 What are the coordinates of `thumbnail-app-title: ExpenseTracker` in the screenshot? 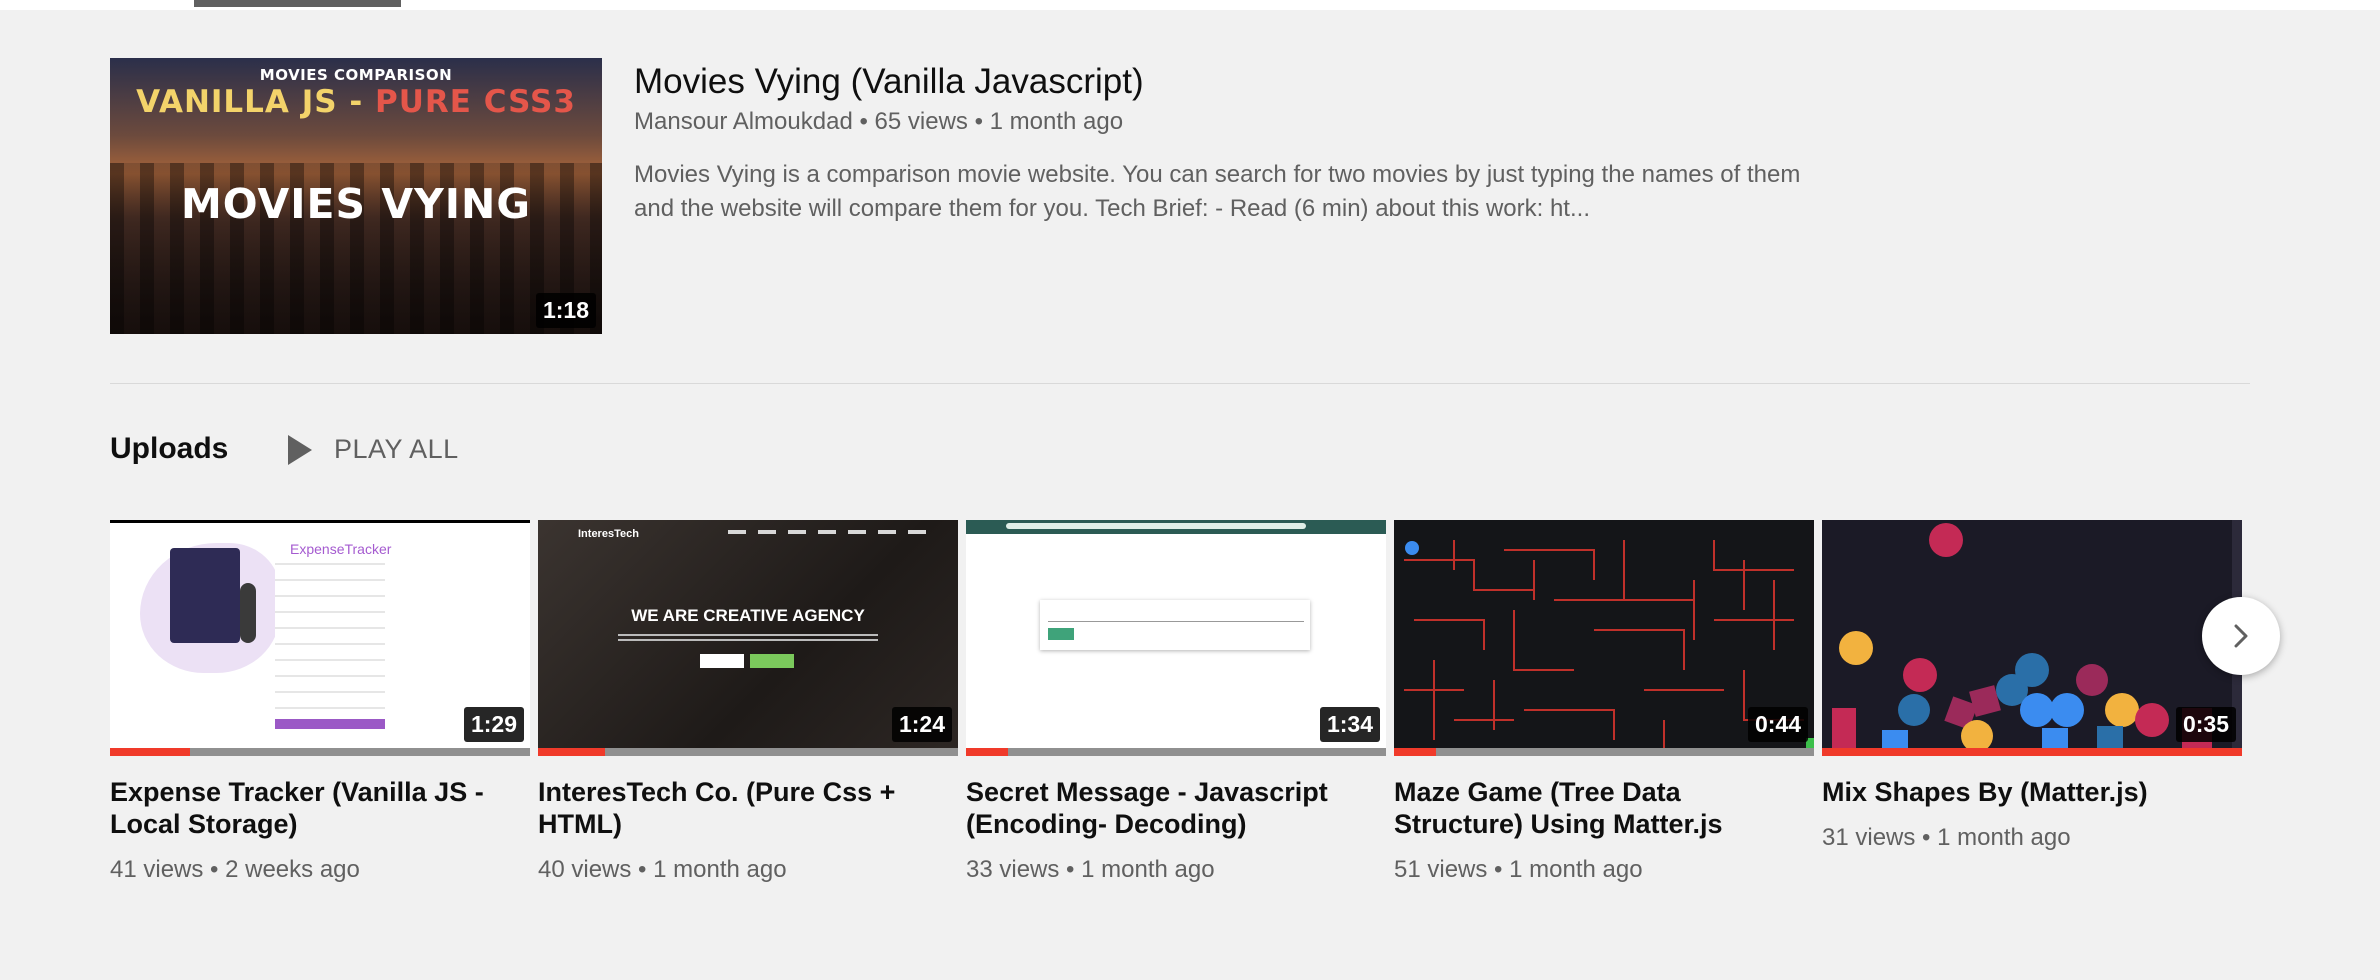 It's located at (341, 549).